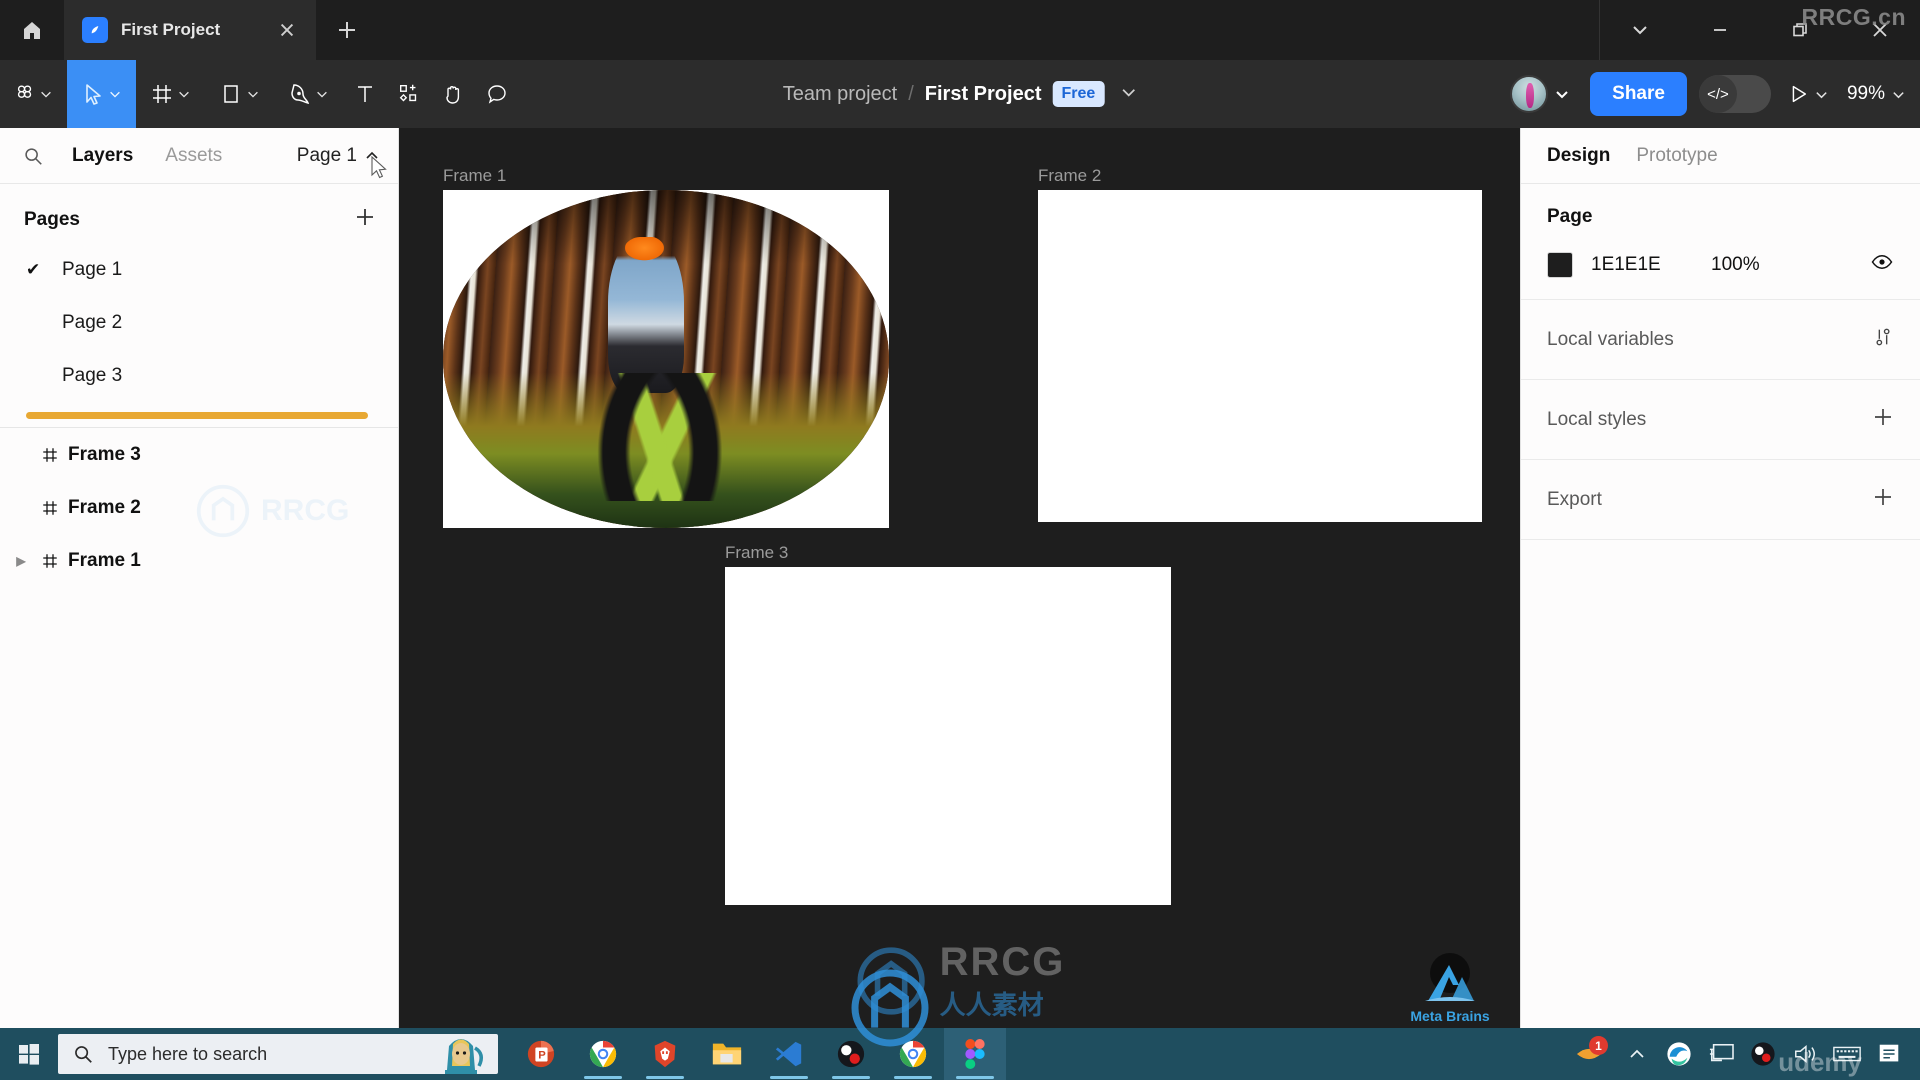 The image size is (1920, 1080). What do you see at coordinates (1720, 500) in the screenshot?
I see `export-row: Export` at bounding box center [1720, 500].